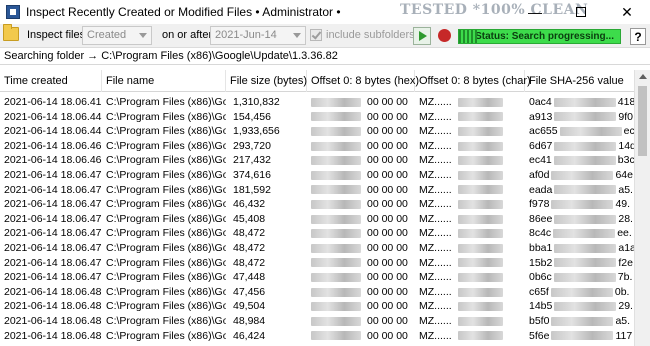 Image resolution: width=650 pixels, height=346 pixels. What do you see at coordinates (370, 35) in the screenshot?
I see `include-subfolders-label: include subfolders` at bounding box center [370, 35].